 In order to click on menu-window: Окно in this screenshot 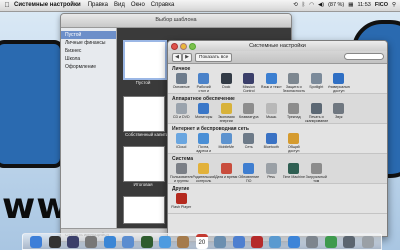, I will do `click(138, 5)`.